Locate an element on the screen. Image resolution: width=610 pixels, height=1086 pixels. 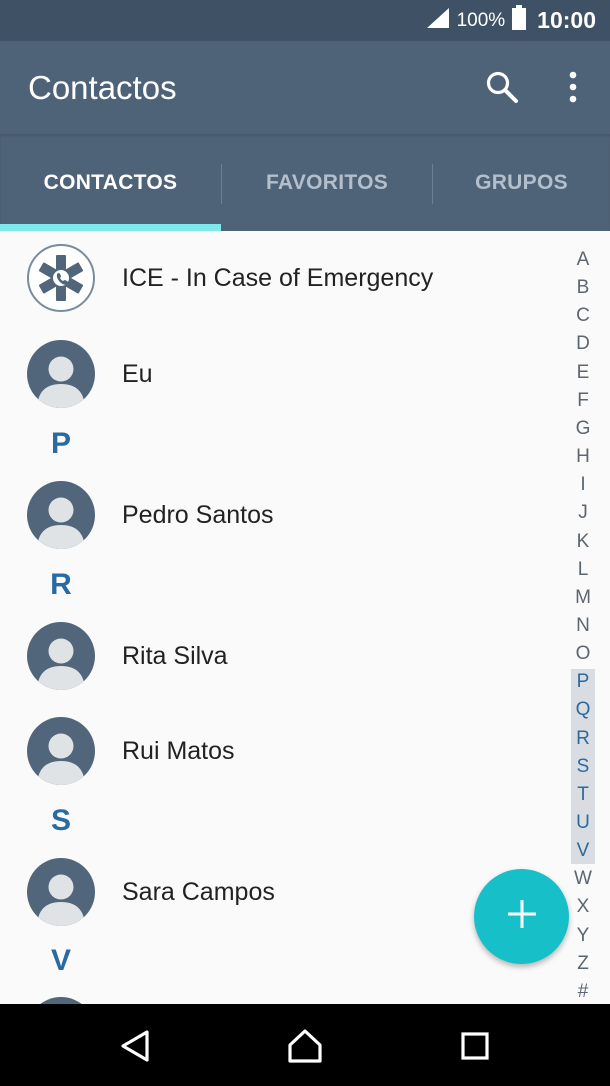
tab-contactos: CONTACTOS is located at coordinates (110, 182).